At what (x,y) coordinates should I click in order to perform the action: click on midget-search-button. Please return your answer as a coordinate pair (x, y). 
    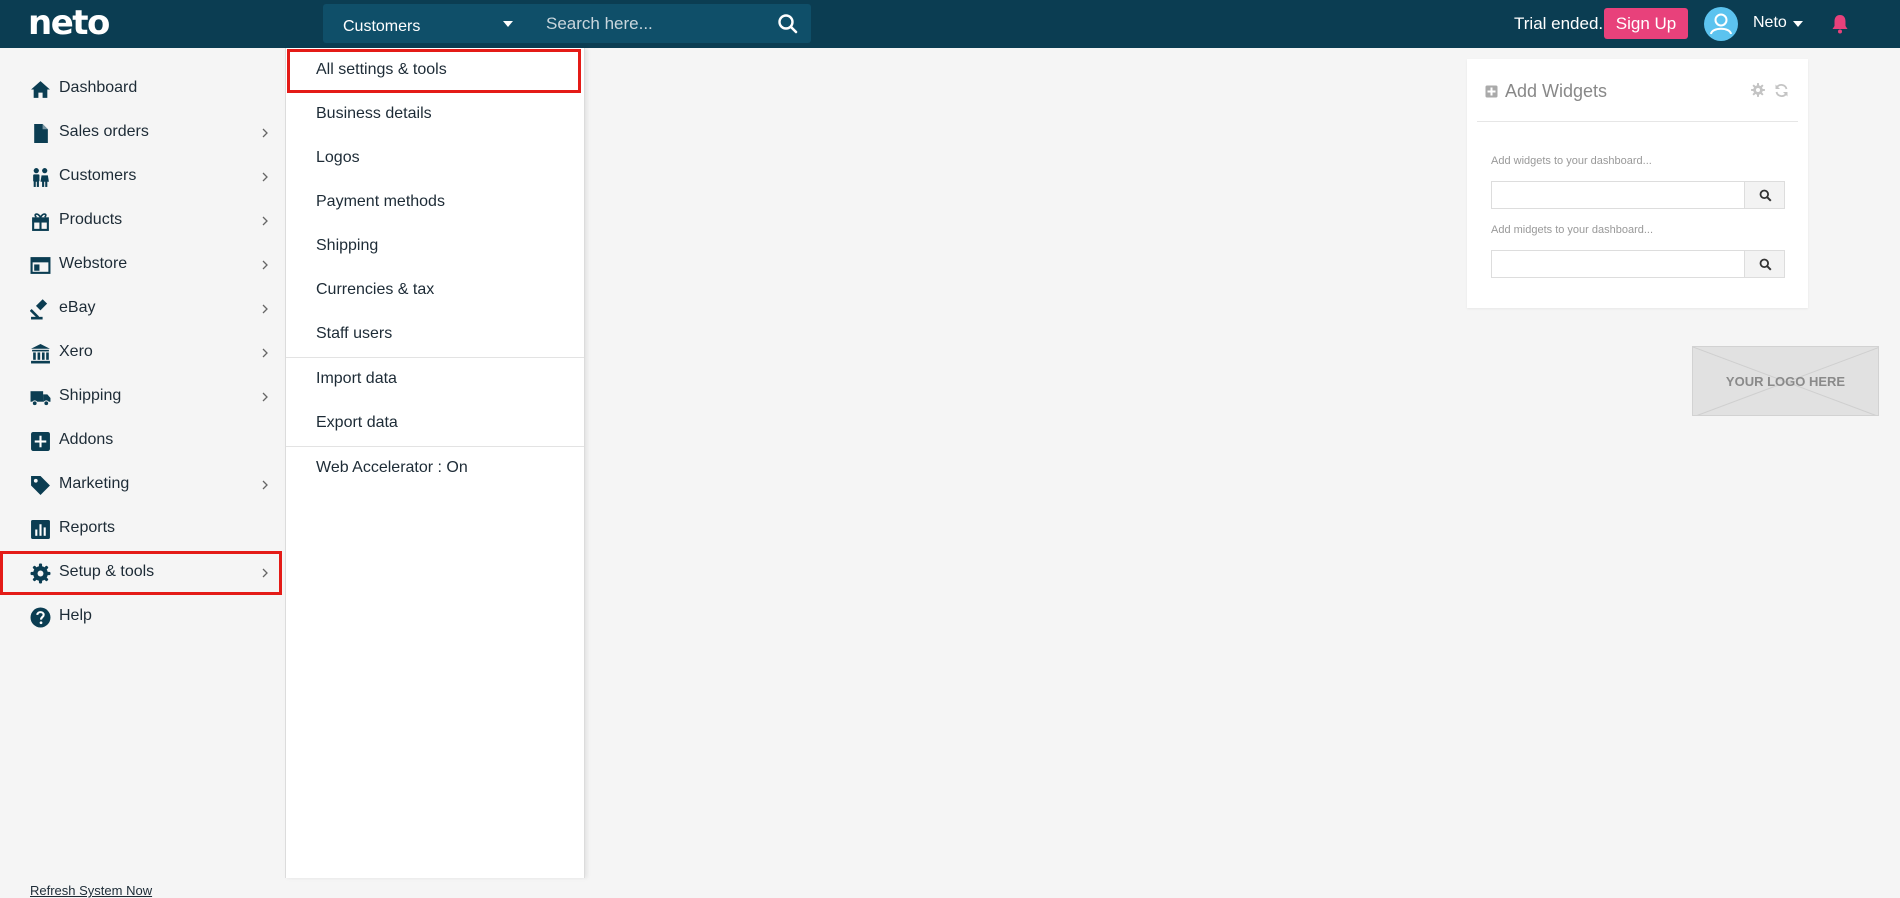
    Looking at the image, I should click on (1764, 264).